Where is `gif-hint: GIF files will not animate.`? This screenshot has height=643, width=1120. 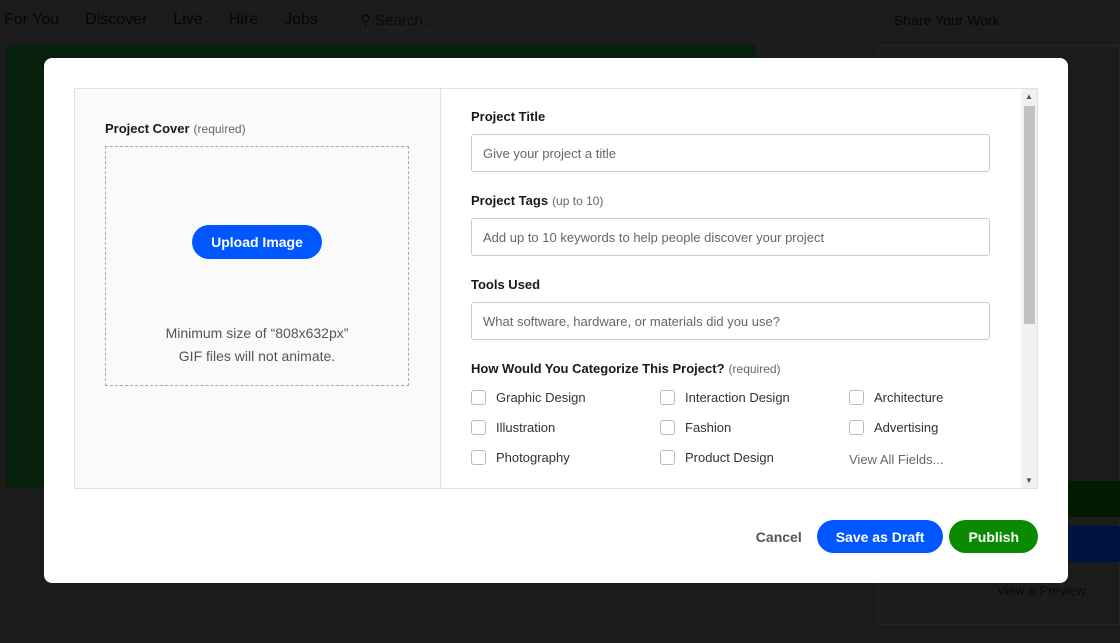 gif-hint: GIF files will not animate. is located at coordinates (257, 356).